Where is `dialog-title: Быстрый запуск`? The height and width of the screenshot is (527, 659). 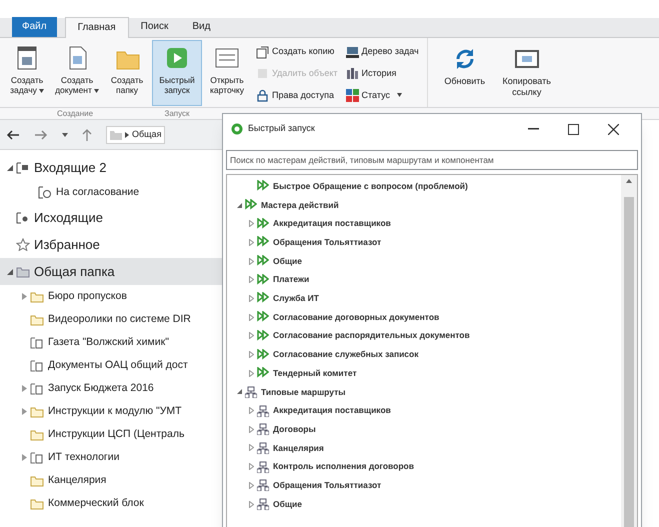
dialog-title: Быстрый запуск is located at coordinates (282, 129).